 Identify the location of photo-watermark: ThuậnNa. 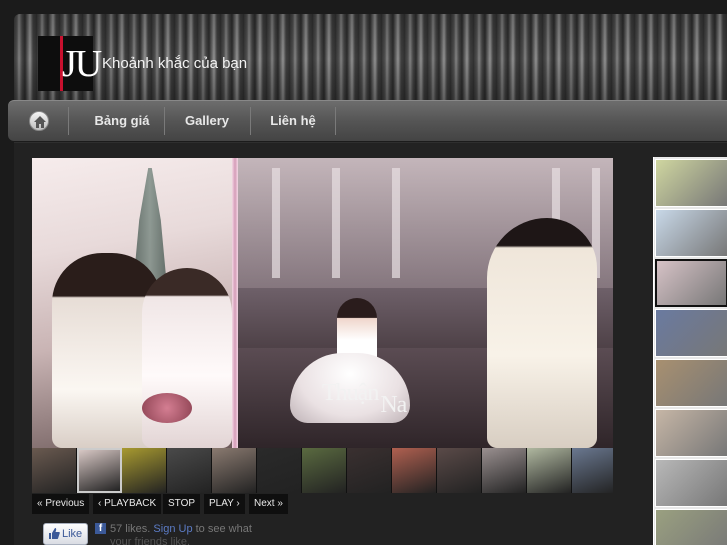
(364, 399).